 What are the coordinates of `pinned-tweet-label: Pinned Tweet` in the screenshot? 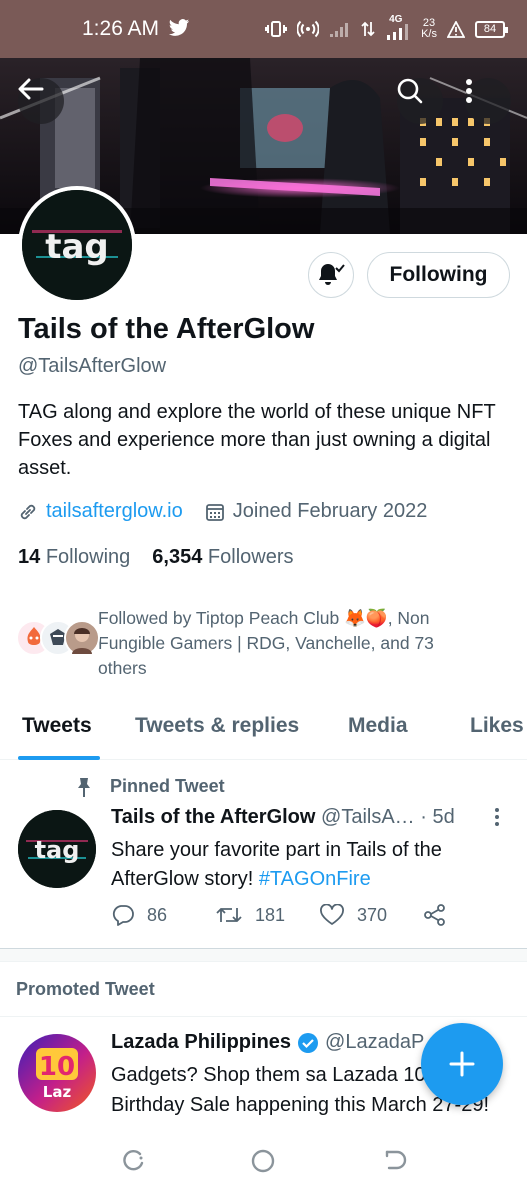 It's located at (167, 786).